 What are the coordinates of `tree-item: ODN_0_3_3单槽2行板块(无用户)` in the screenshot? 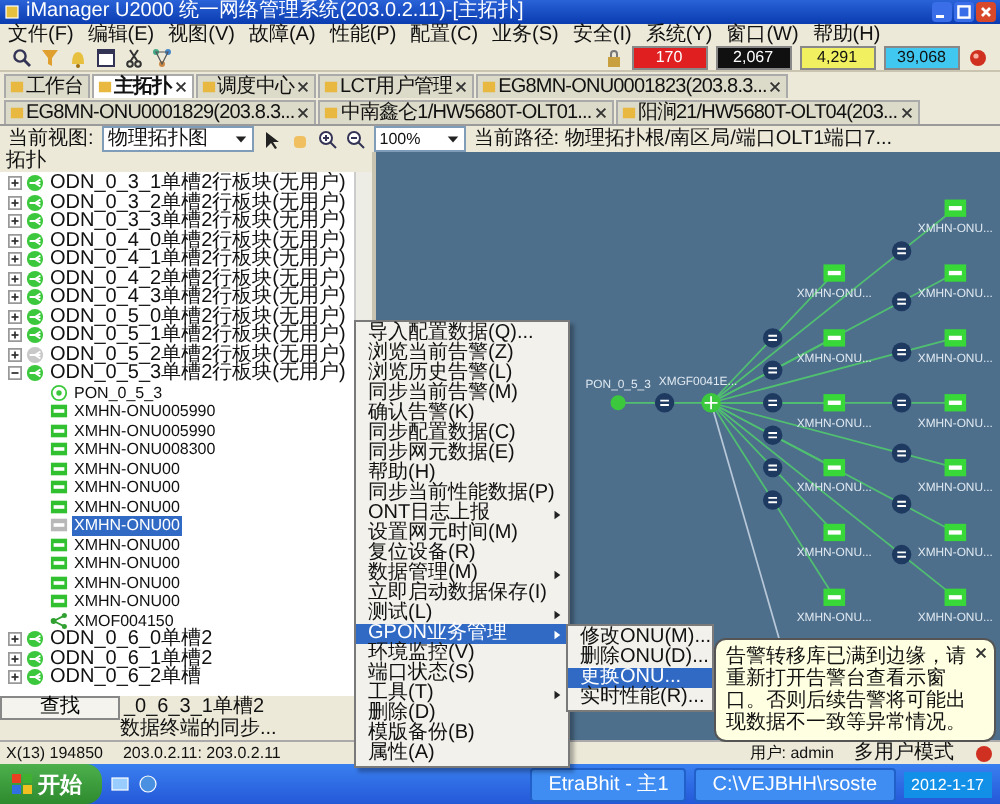 It's located at (198, 221).